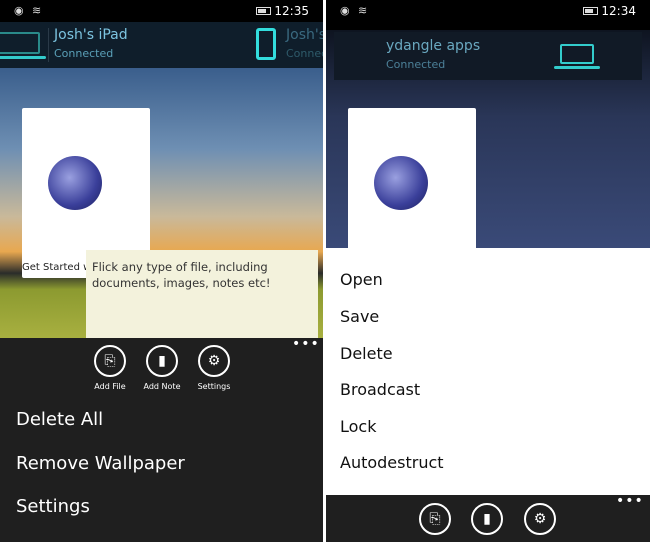 The height and width of the screenshot is (542, 650). I want to click on add-file-label: Add File, so click(110, 386).